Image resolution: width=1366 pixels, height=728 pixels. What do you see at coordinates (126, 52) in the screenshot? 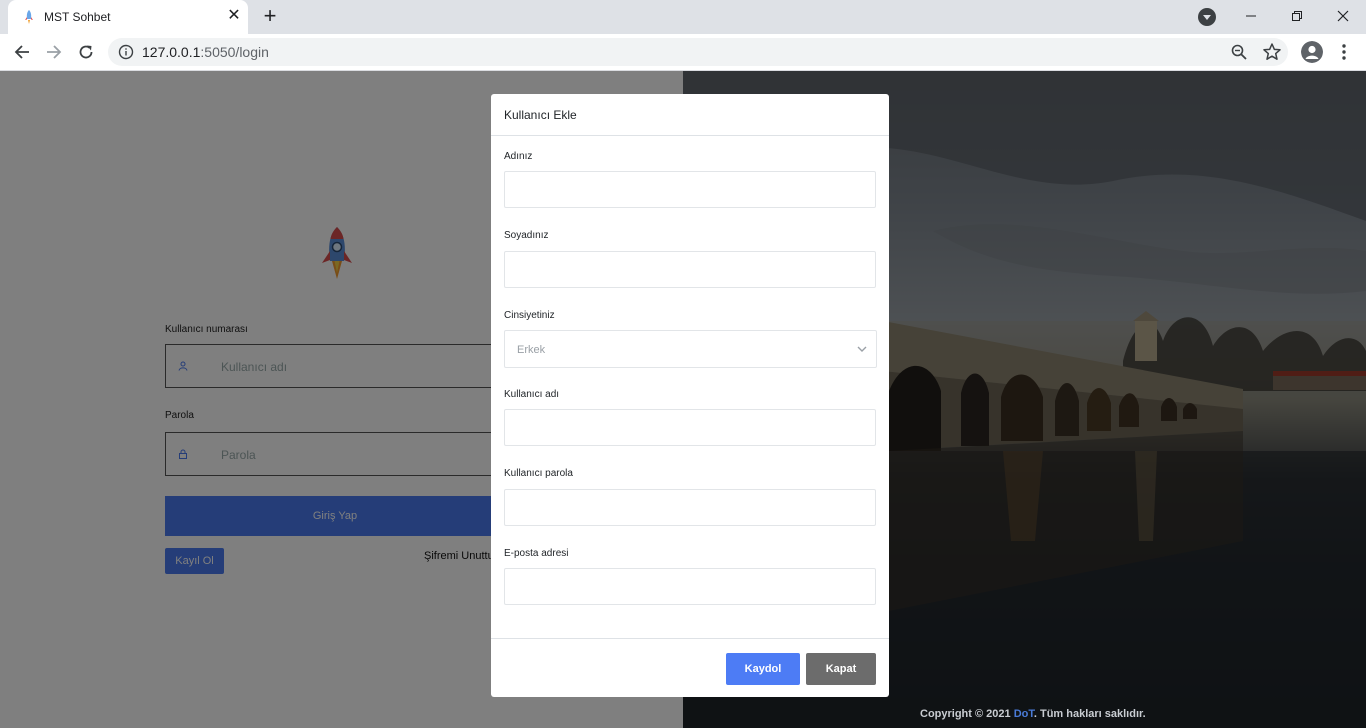
I see `site-info-icon` at bounding box center [126, 52].